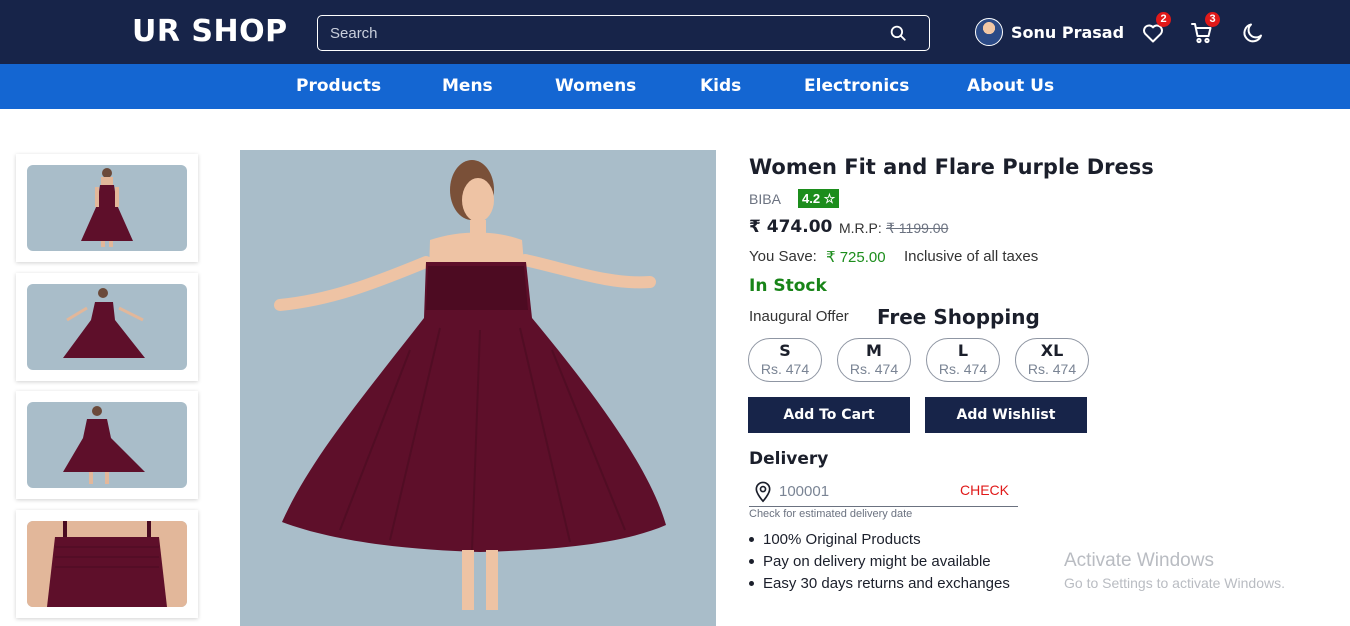 Image resolution: width=1350 pixels, height=626 pixels. I want to click on size-label: S, so click(785, 350).